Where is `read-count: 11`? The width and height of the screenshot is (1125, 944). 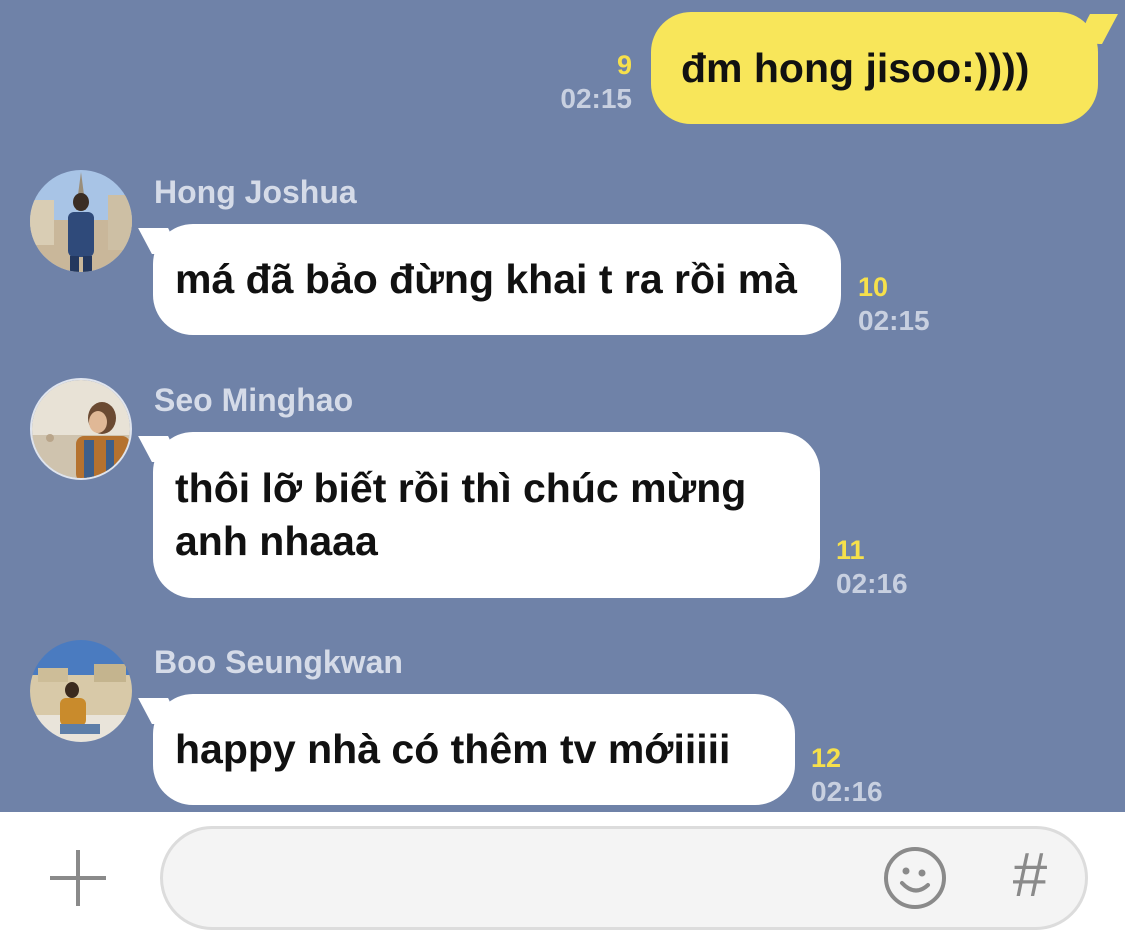 read-count: 11 is located at coordinates (850, 550).